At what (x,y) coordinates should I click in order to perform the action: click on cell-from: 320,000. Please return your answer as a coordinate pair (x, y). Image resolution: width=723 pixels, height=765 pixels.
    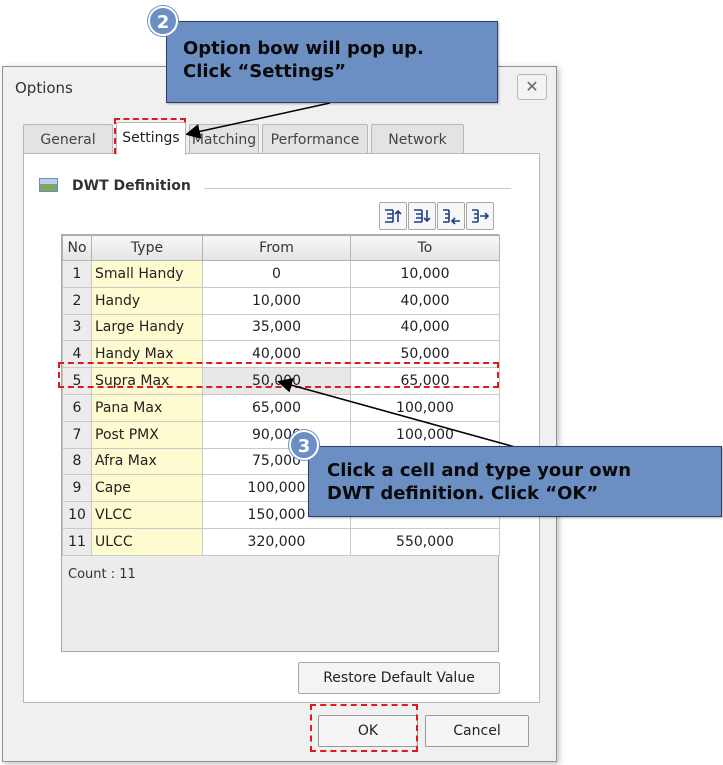
    Looking at the image, I should click on (276, 541).